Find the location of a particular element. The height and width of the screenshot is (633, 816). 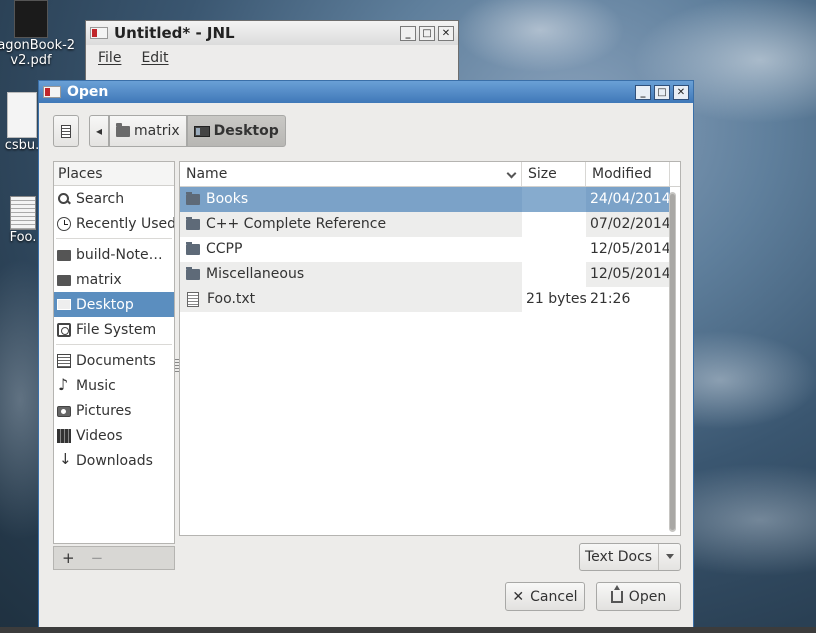

places-item-documents: Documents is located at coordinates (114, 360).